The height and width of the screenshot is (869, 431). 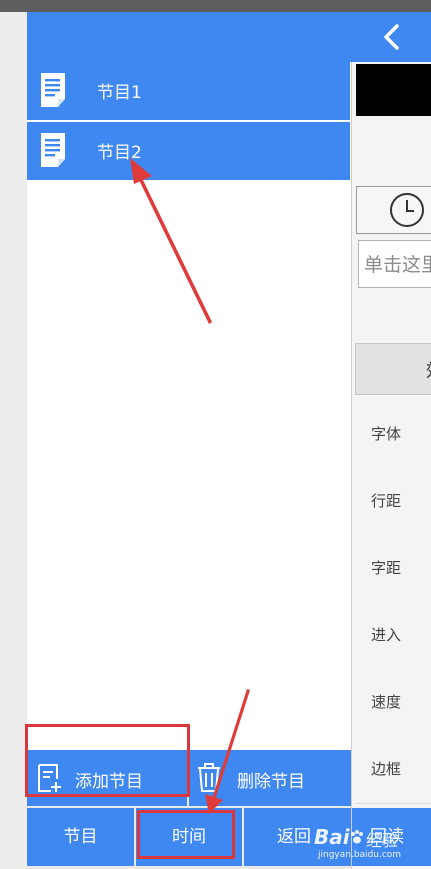 I want to click on program-item-label: 节目1, so click(x=119, y=93).